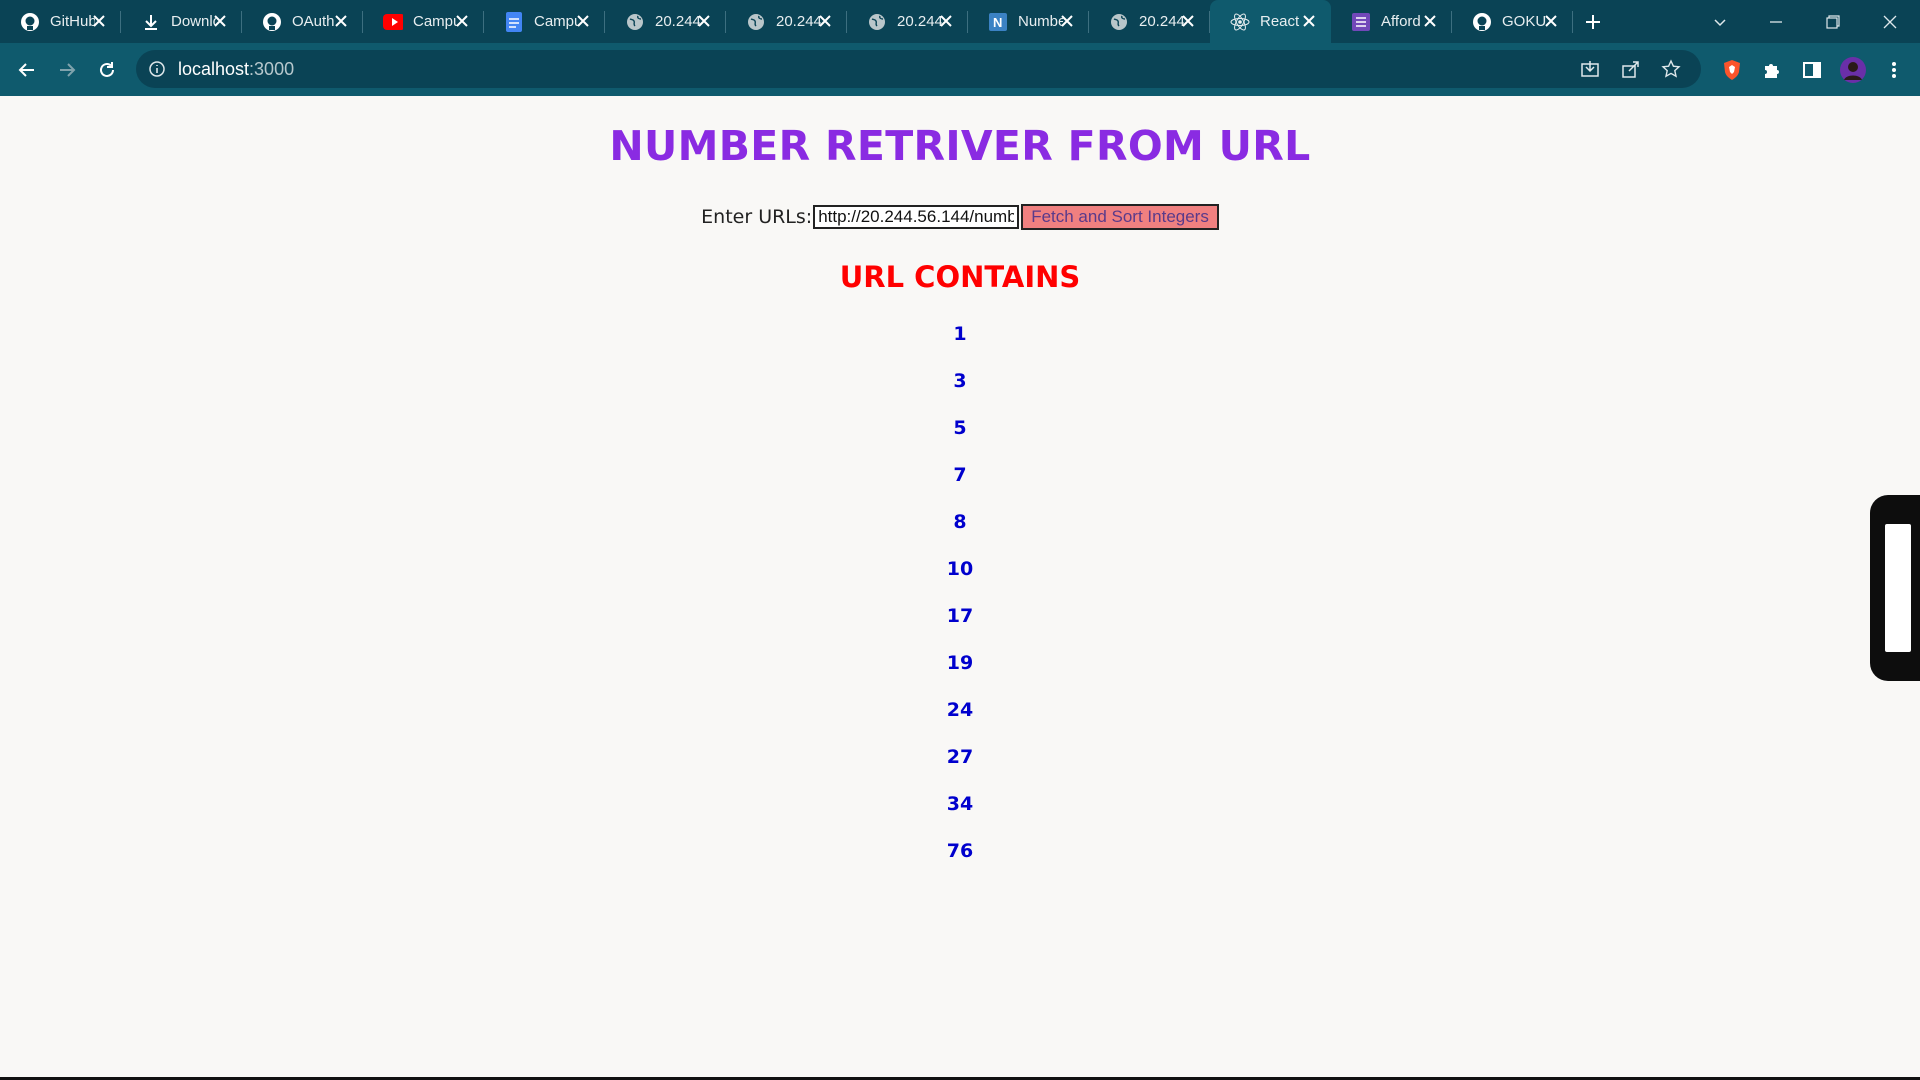 The width and height of the screenshot is (1920, 1080). I want to click on bookmark-button, so click(1671, 69).